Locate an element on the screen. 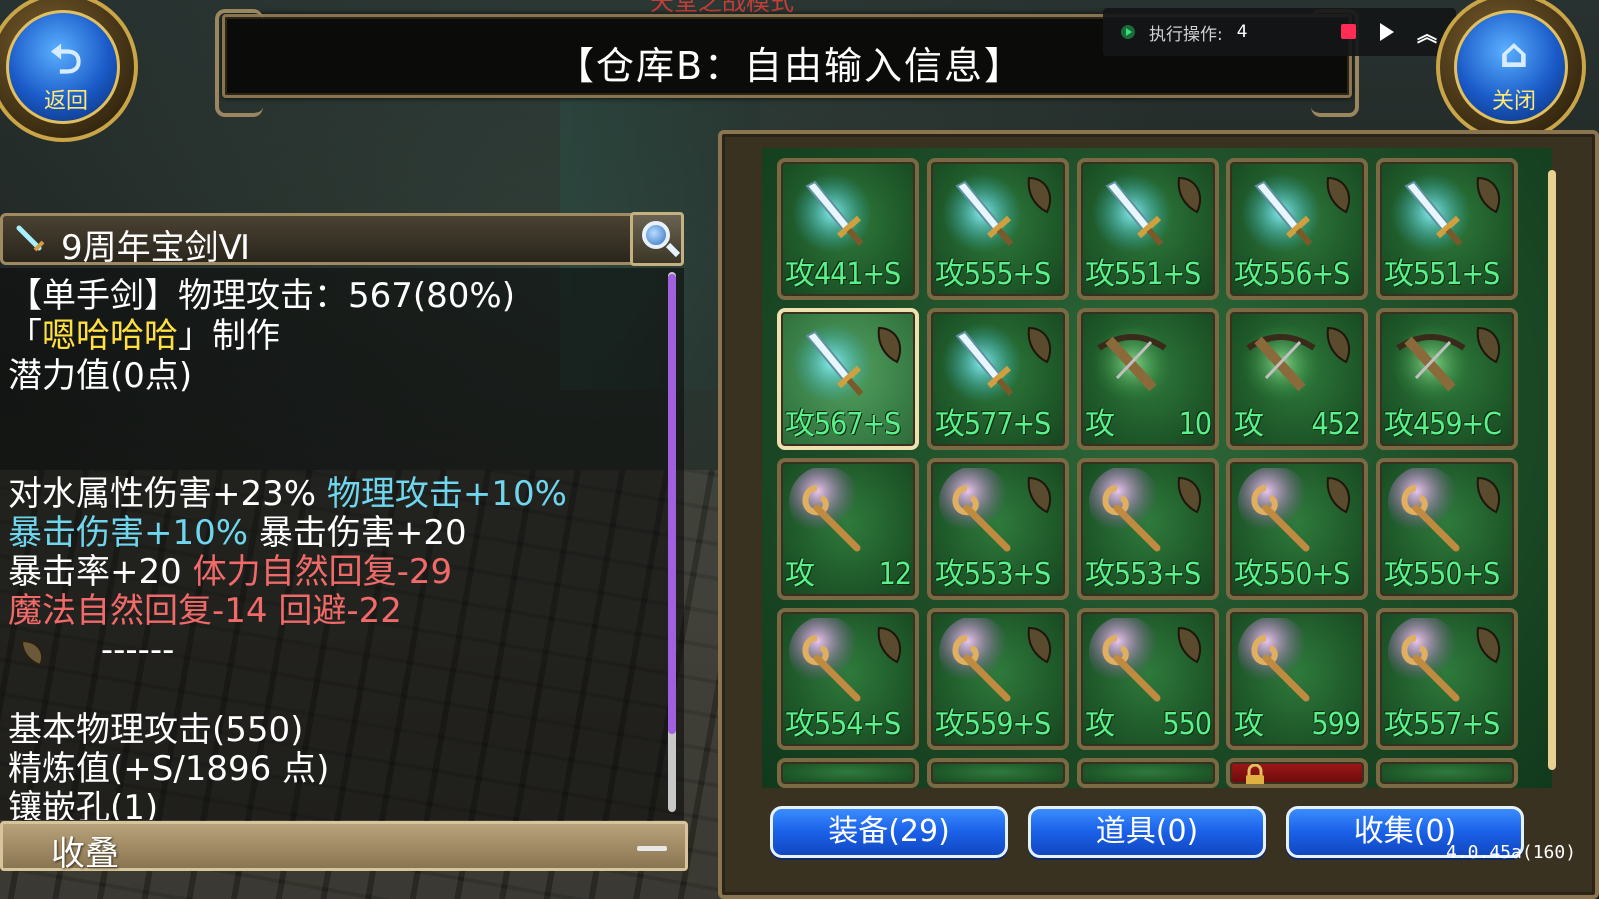  storage-slot: 攻 10 is located at coordinates (1148, 379).